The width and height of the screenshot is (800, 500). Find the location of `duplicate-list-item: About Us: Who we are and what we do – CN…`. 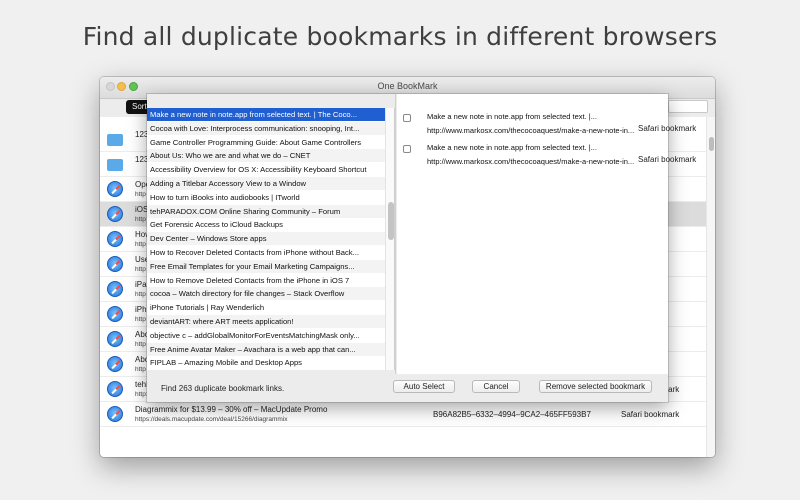

duplicate-list-item: About Us: Who we are and what we do – CN… is located at coordinates (267, 156).